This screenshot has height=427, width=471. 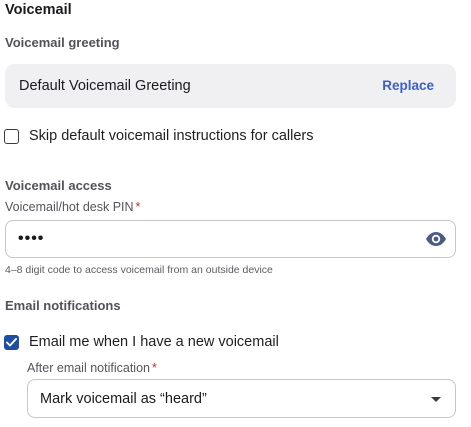 What do you see at coordinates (38, 10) in the screenshot?
I see `page-title: Voicemail` at bounding box center [38, 10].